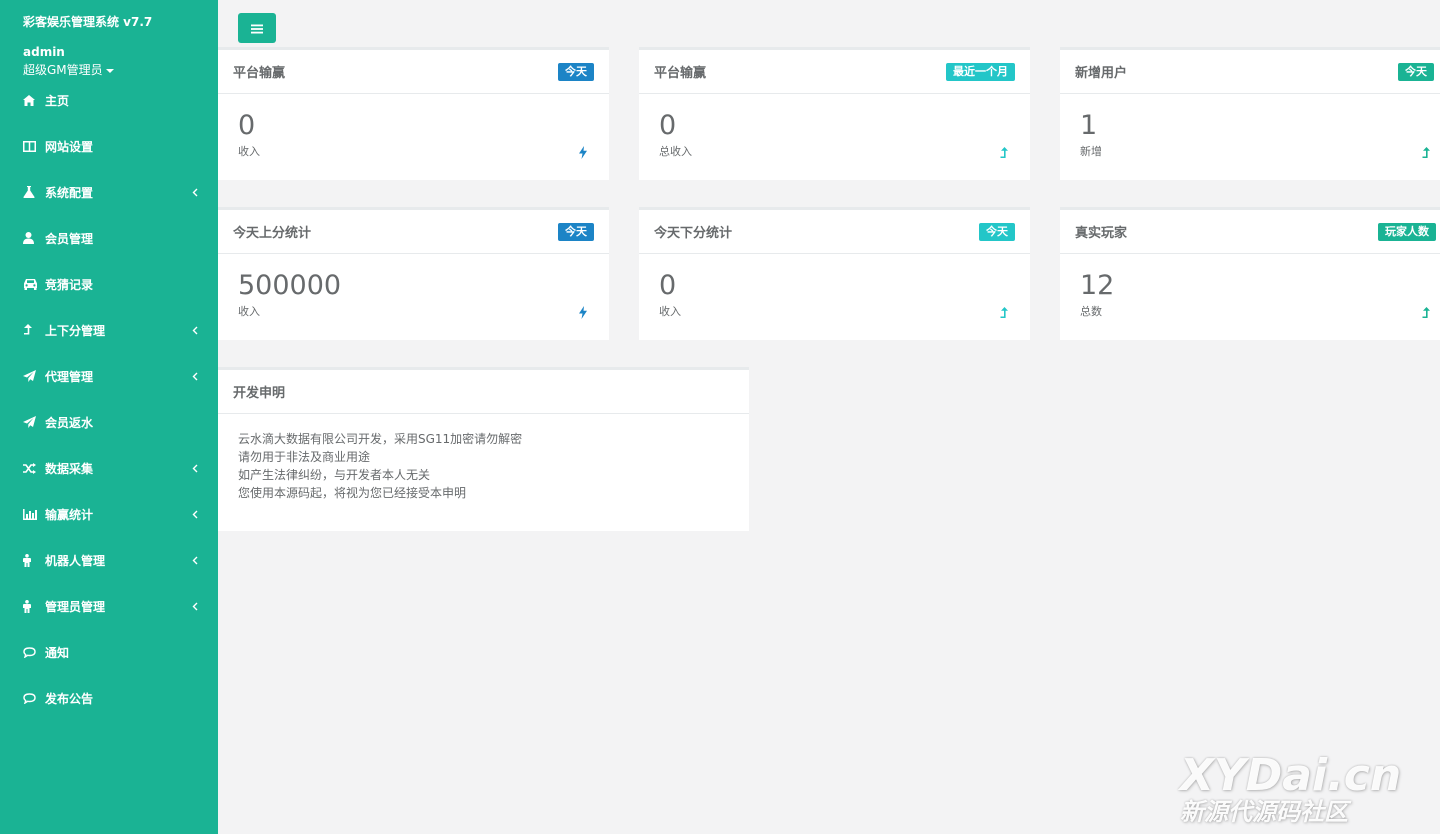  Describe the element at coordinates (109, 606) in the screenshot. I see `sidebar-item-admin-management: 管理员管理` at that location.